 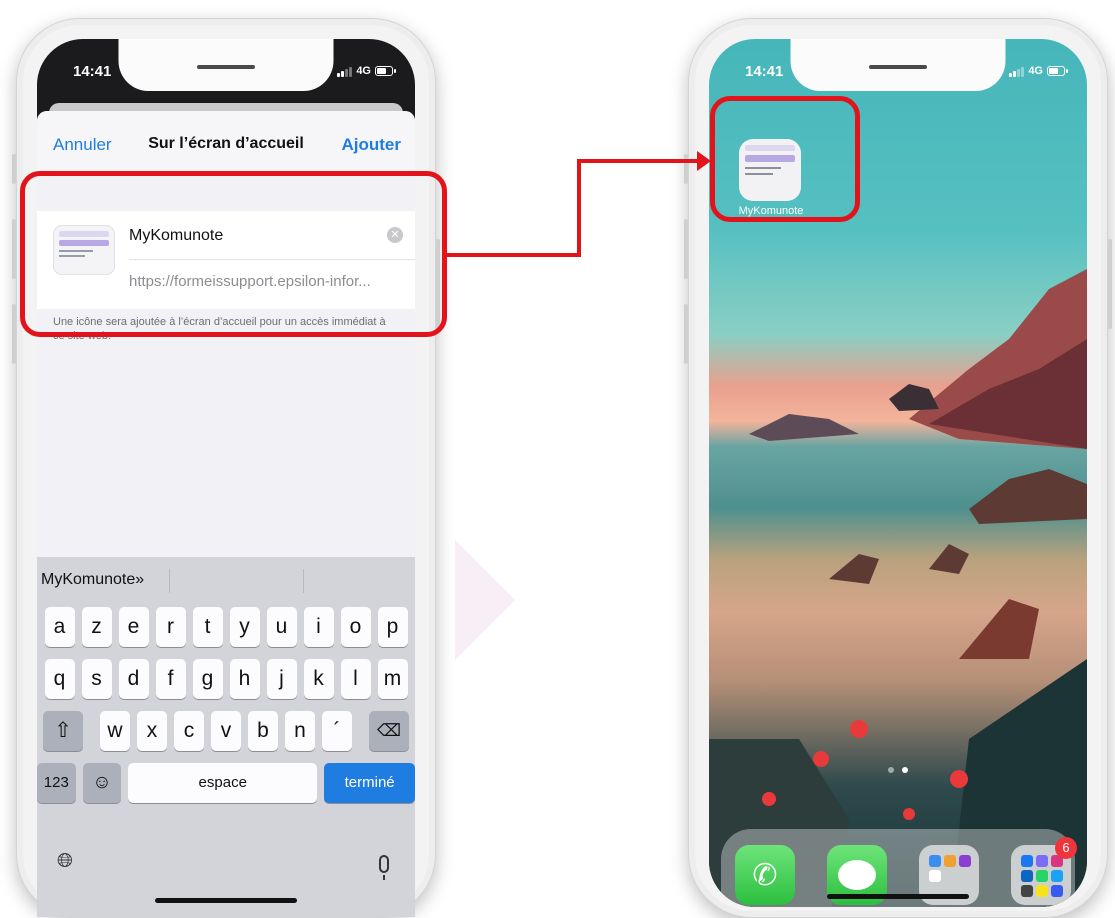 I want to click on key-a: a, so click(x=59, y=627).